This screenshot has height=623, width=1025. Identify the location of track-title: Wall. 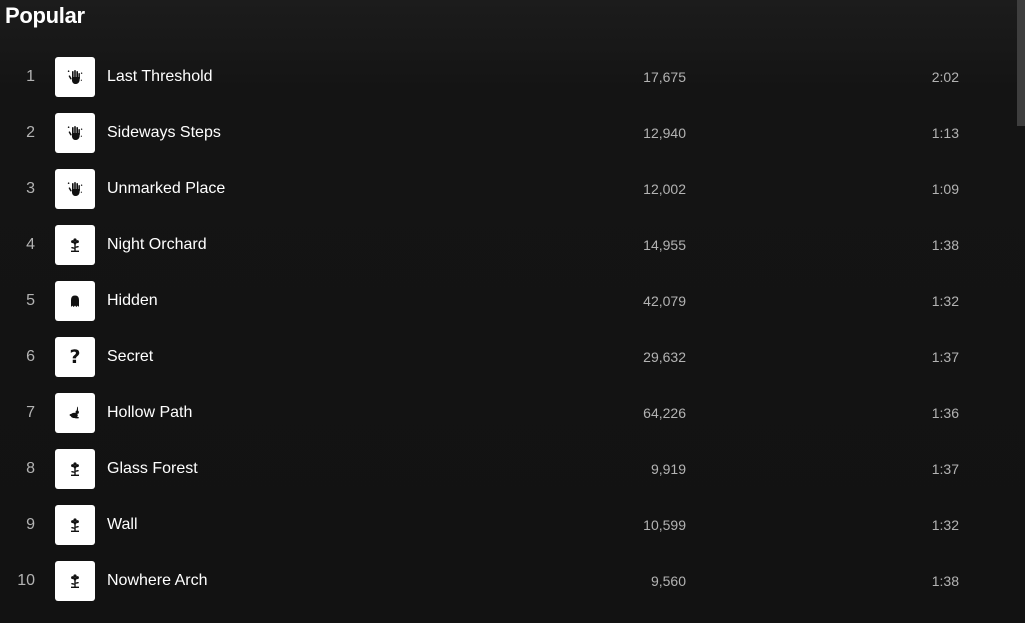
(122, 525).